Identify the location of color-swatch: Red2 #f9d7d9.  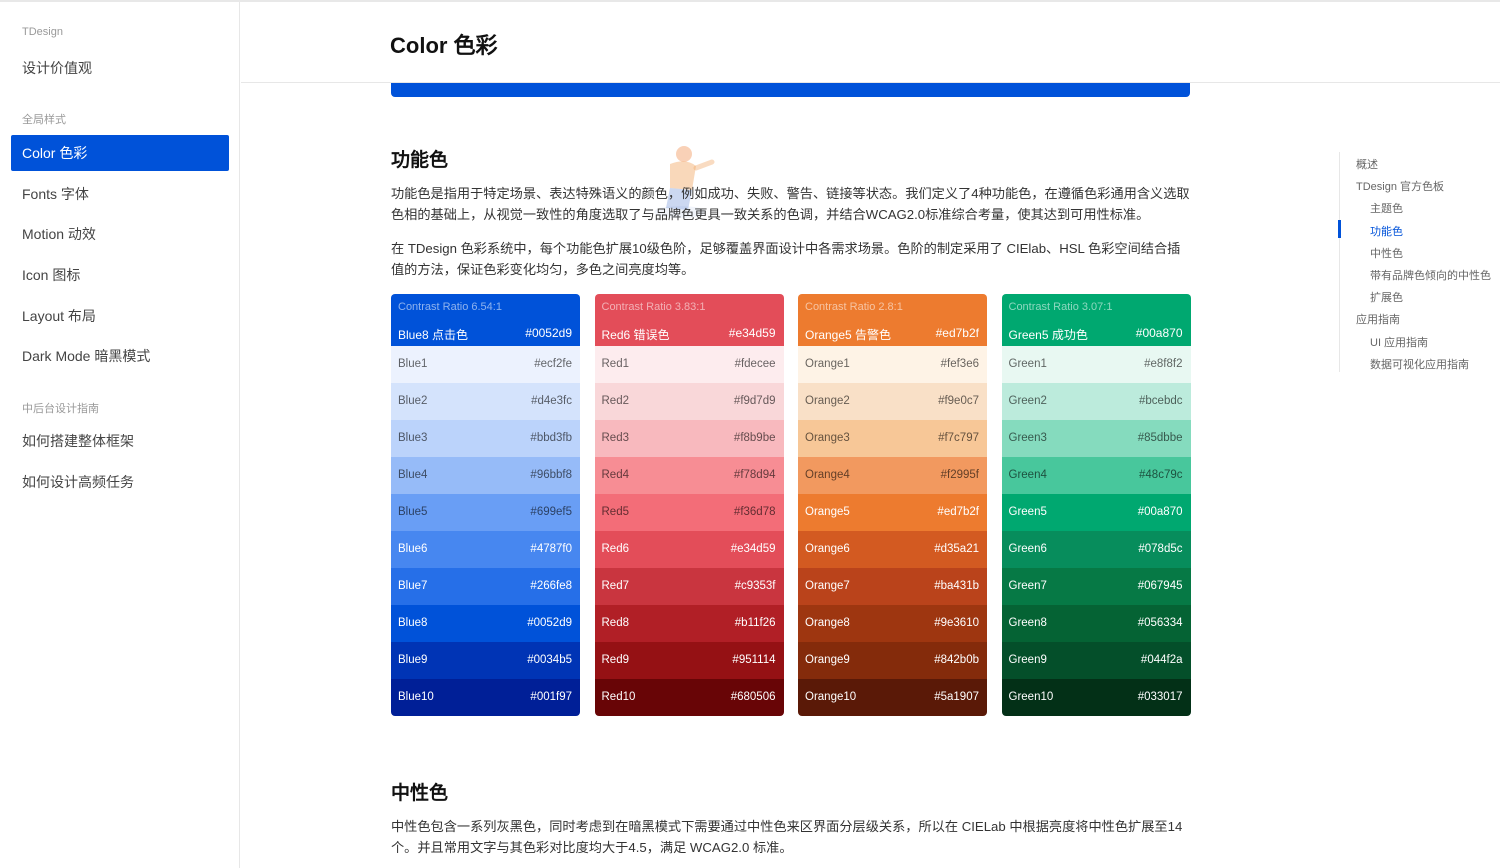
(689, 401).